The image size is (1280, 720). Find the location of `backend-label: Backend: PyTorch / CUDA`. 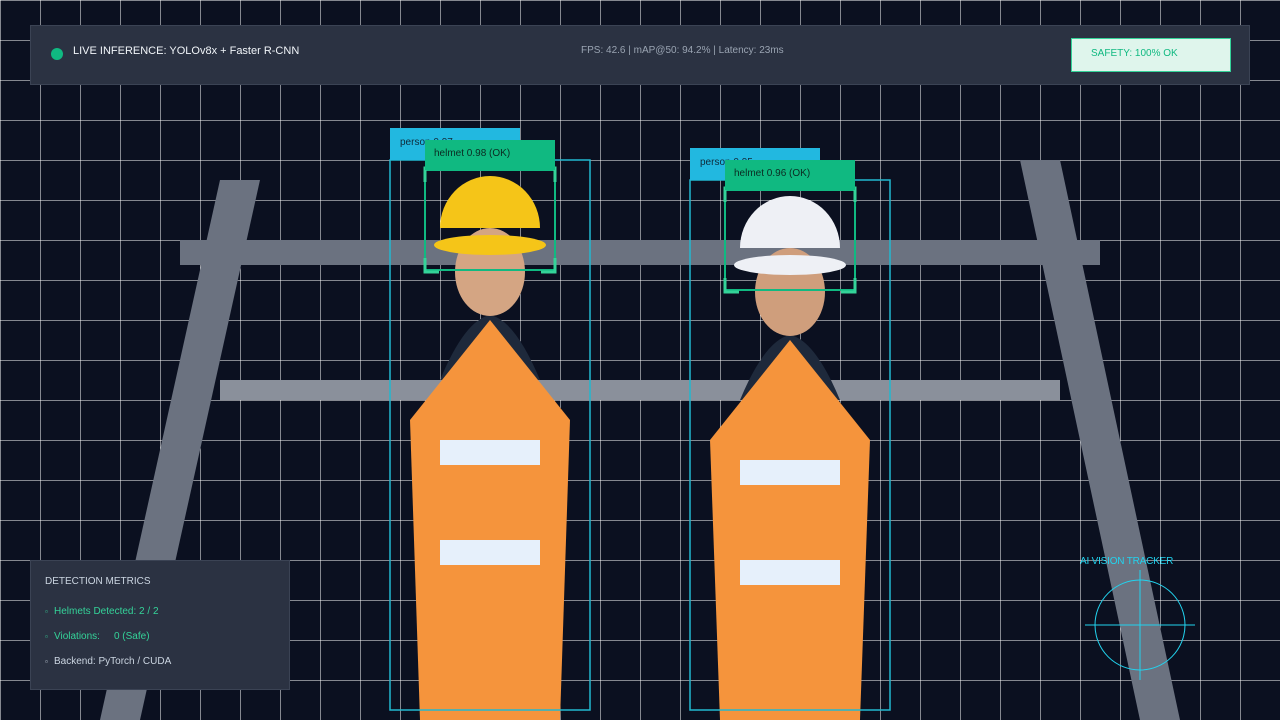

backend-label: Backend: PyTorch / CUDA is located at coordinates (113, 661).